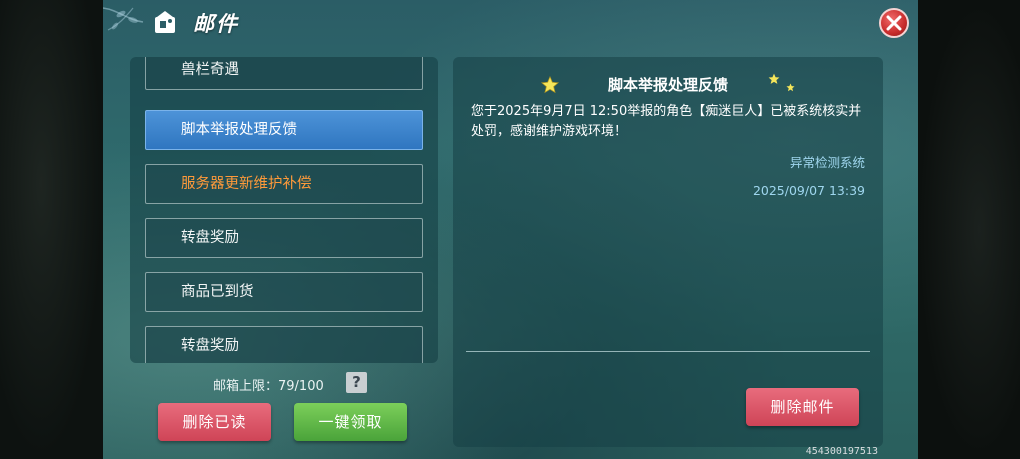 This screenshot has height=459, width=1020. I want to click on window-title: 邮件, so click(216, 24).